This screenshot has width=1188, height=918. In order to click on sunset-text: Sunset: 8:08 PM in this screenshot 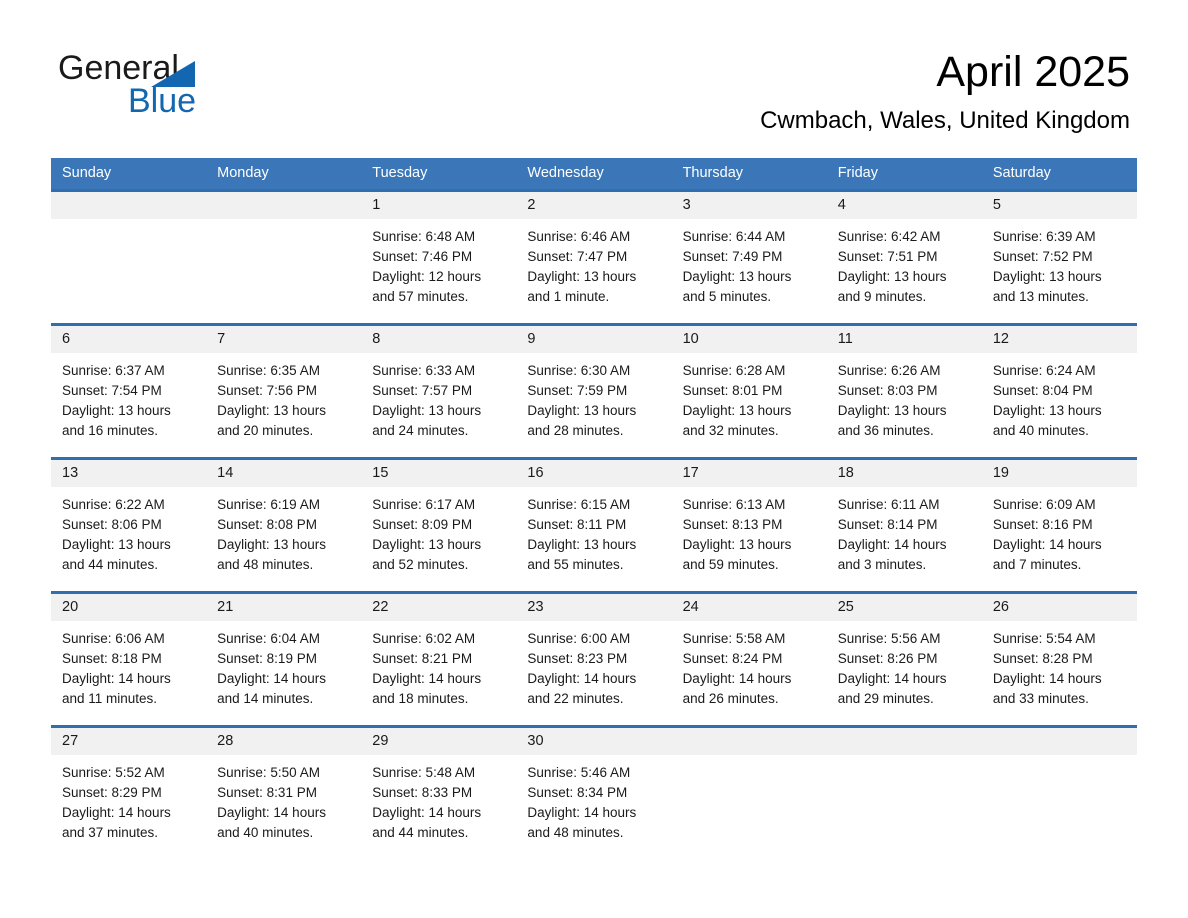, I will do `click(267, 524)`.